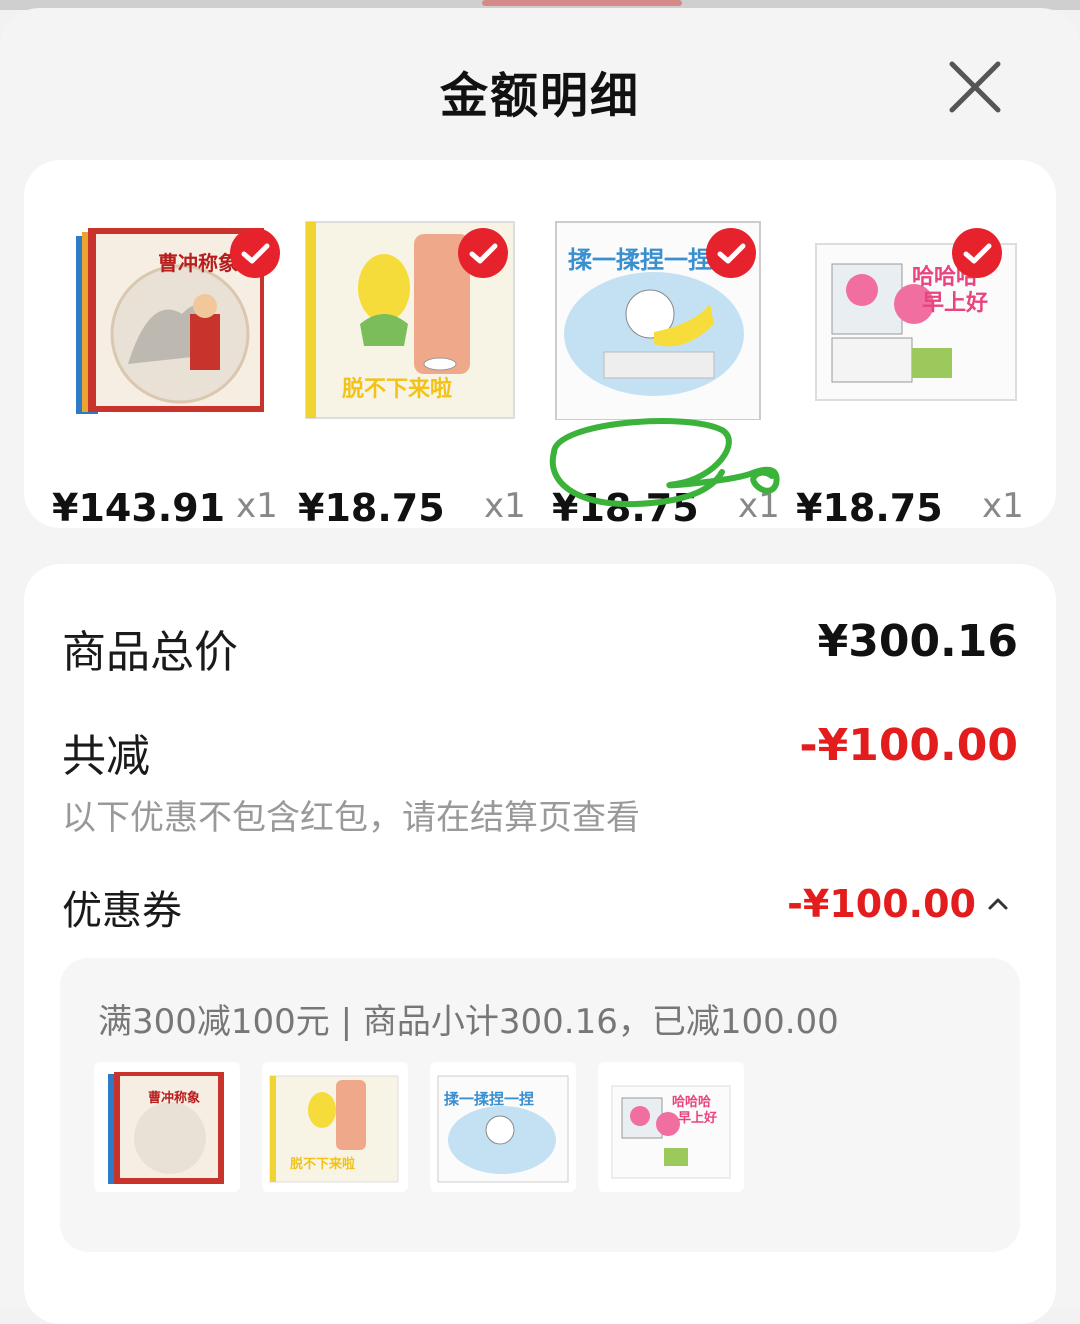  I want to click on total-price-label: 商品总价, so click(150, 652).